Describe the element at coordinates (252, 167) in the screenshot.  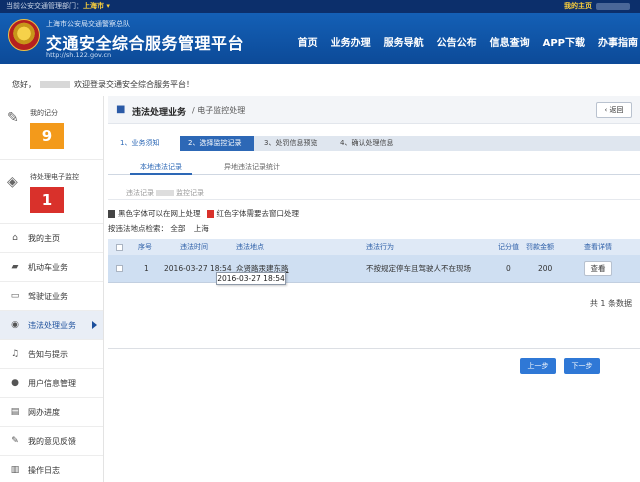
I see `tab-remote-records: 异地违法记录统计` at that location.